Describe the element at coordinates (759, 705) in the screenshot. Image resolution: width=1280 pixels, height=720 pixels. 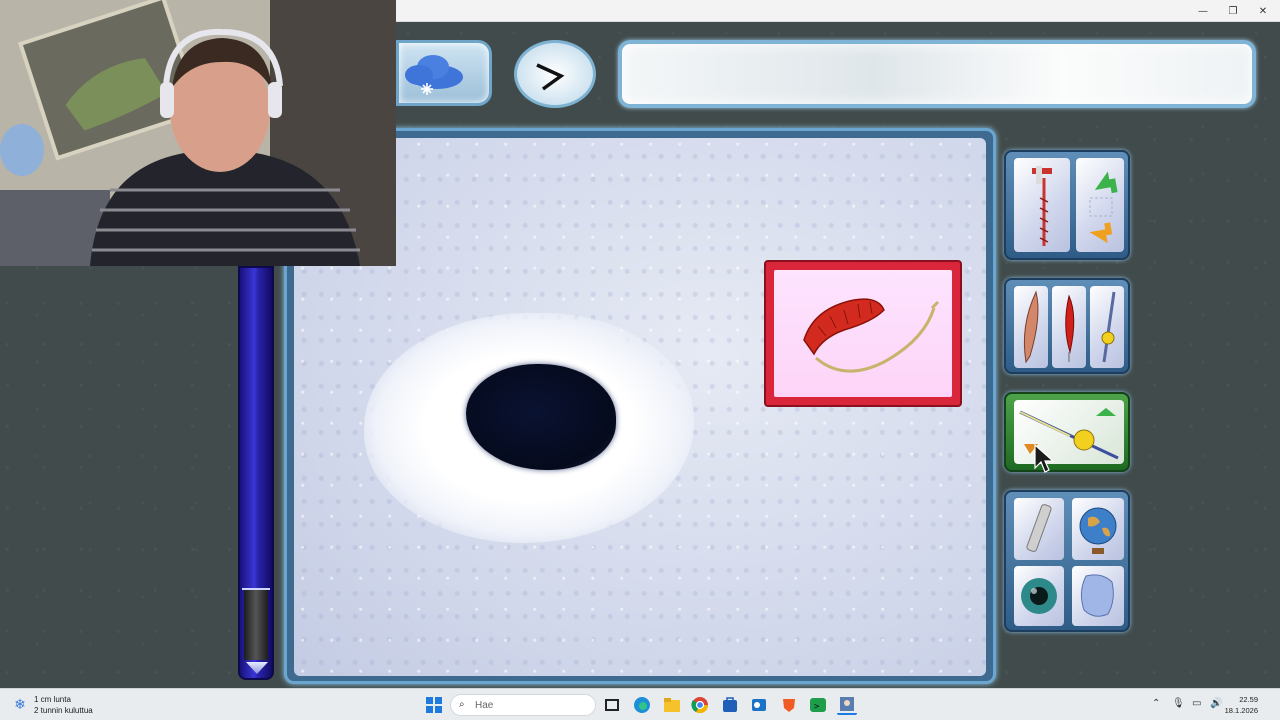
I see `outlook-icon` at that location.